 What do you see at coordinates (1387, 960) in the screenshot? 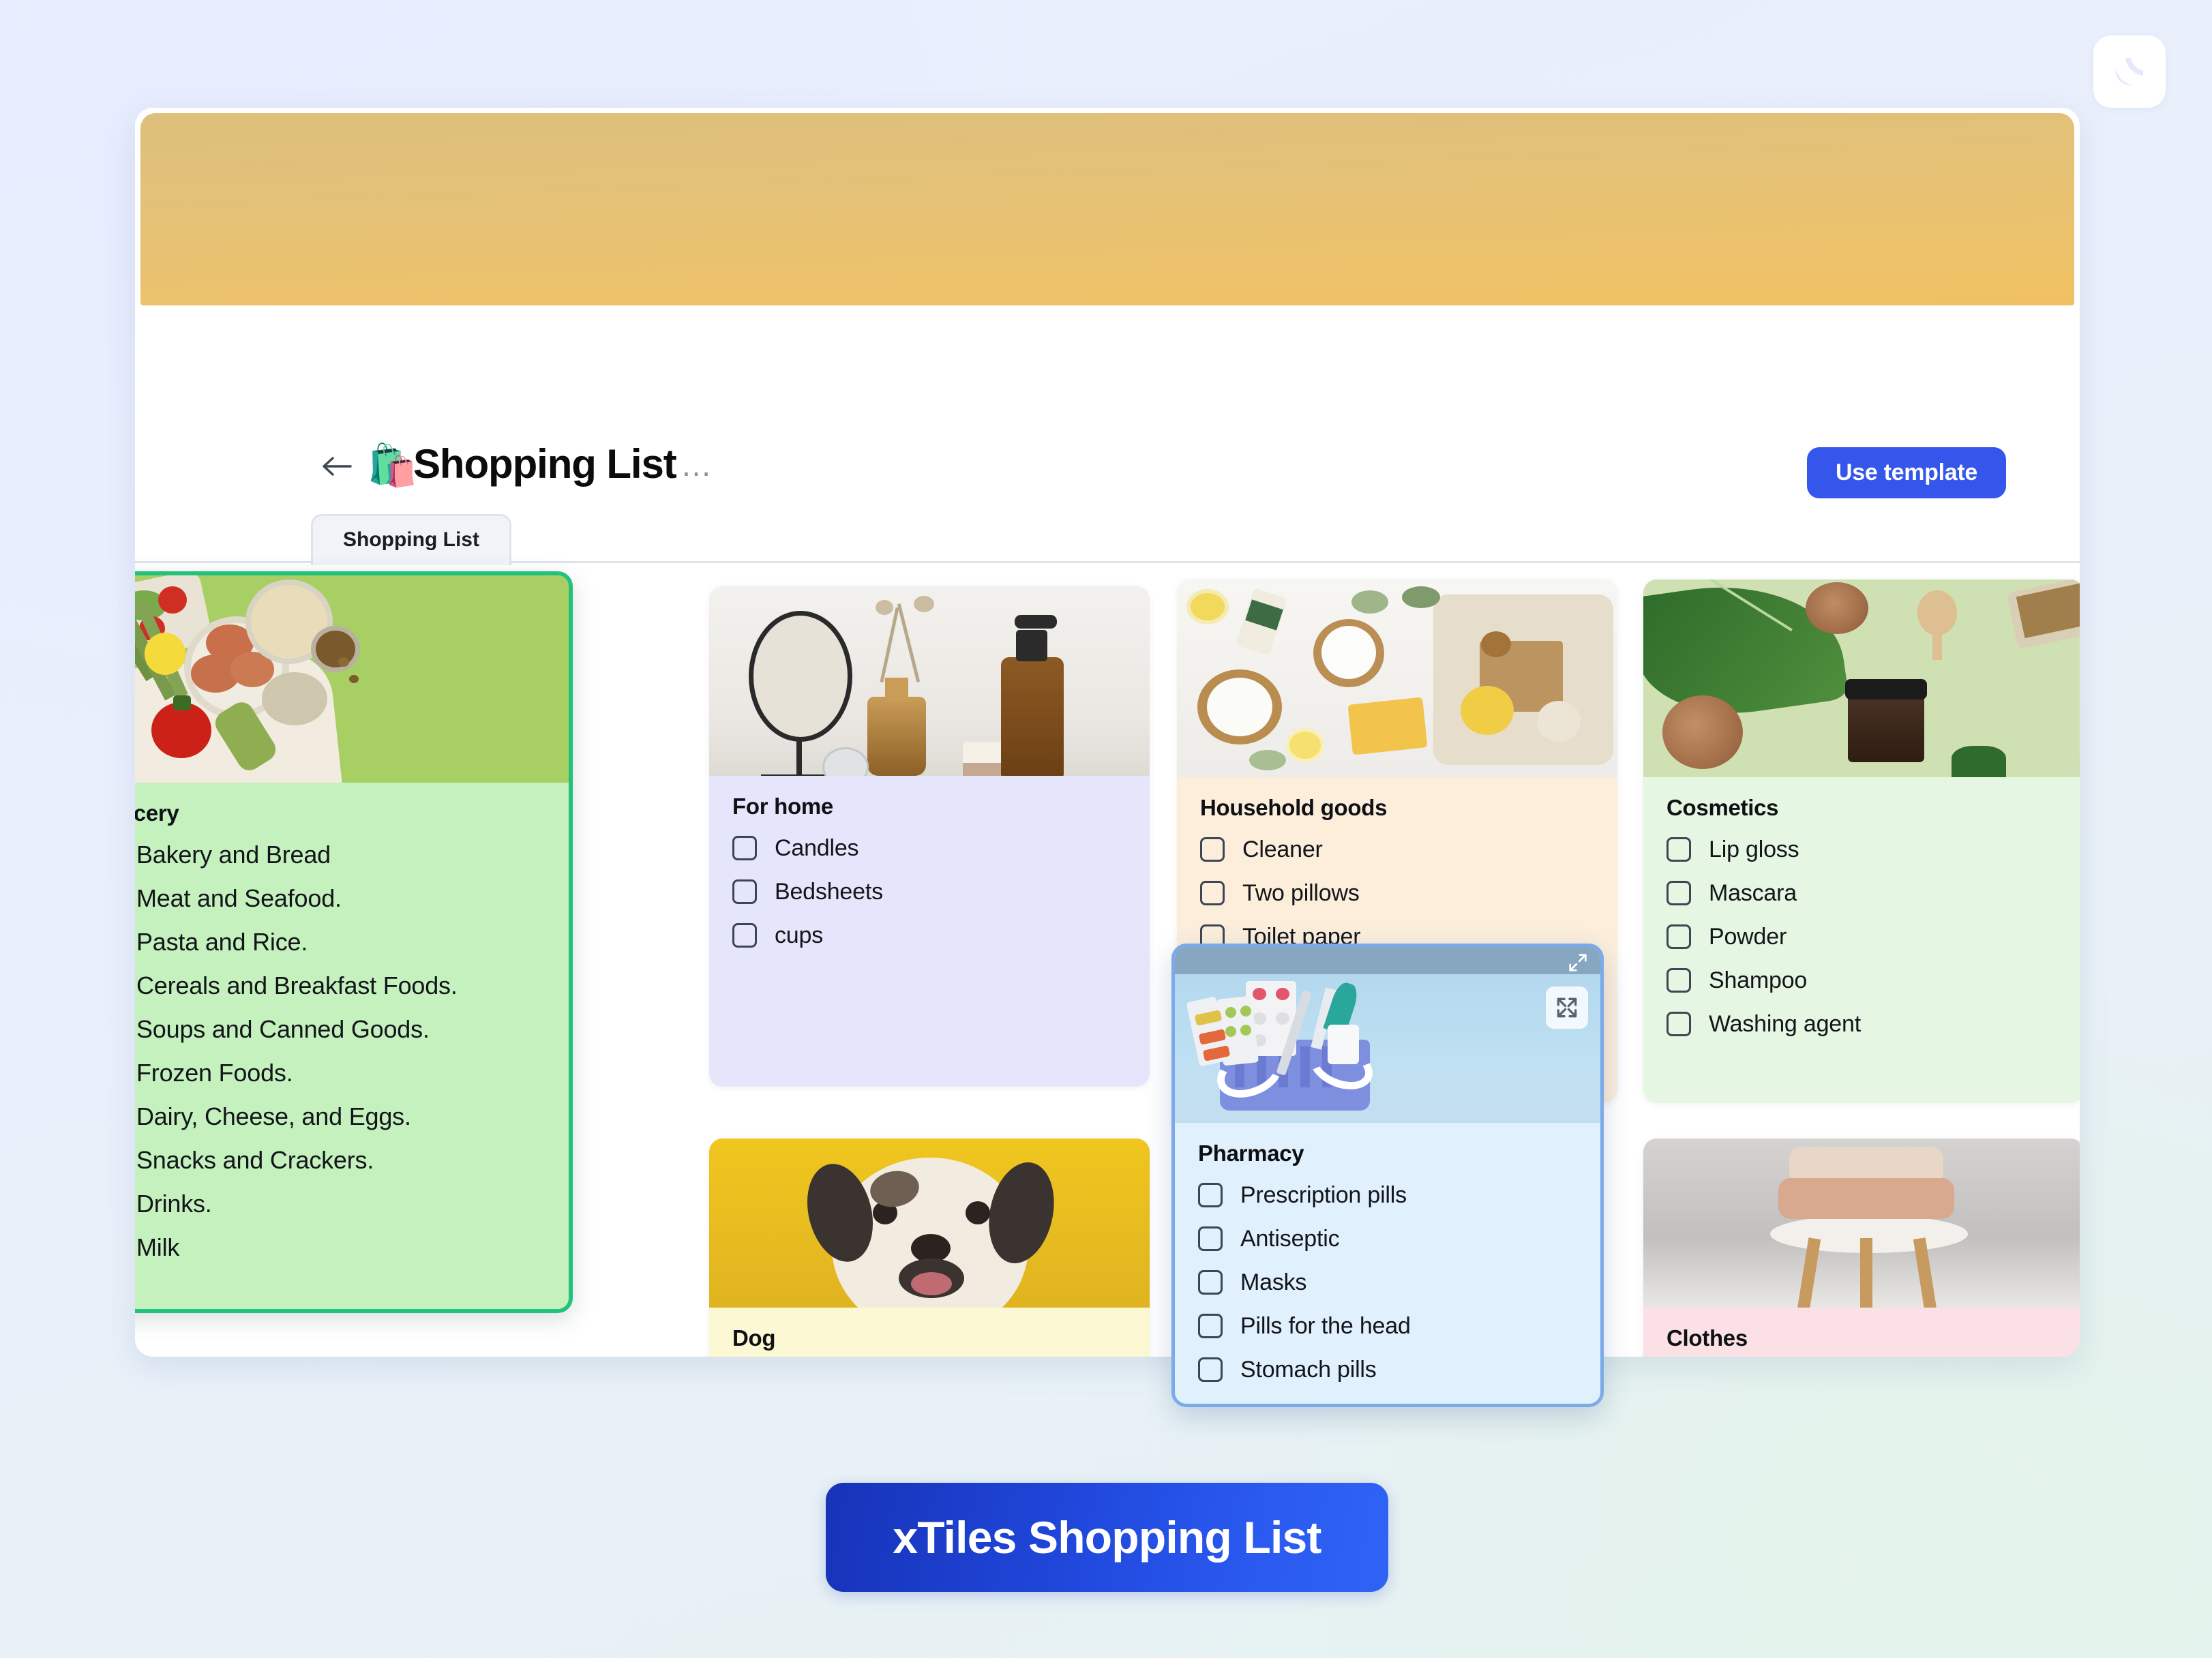
I see `pharmacy-drag-handle` at bounding box center [1387, 960].